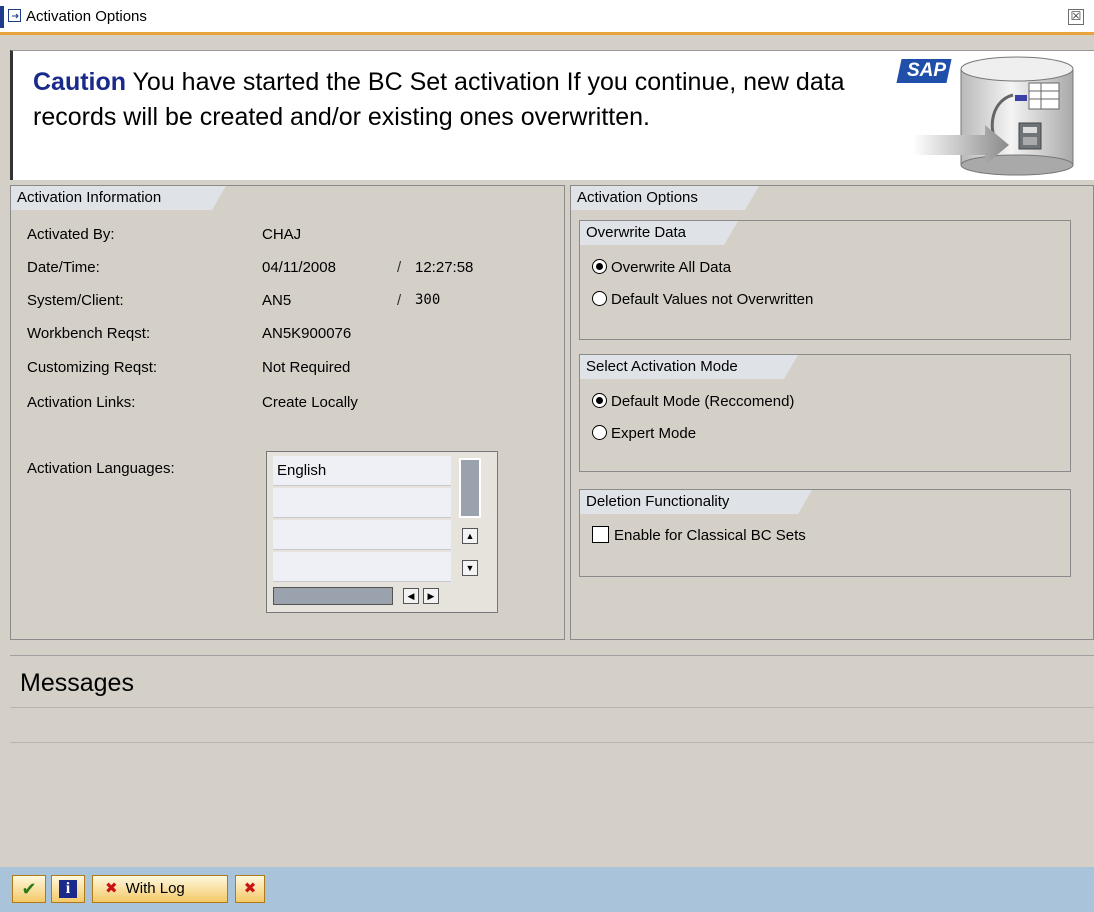  What do you see at coordinates (71, 234) in the screenshot?
I see `activated-by-label: Activated By:` at bounding box center [71, 234].